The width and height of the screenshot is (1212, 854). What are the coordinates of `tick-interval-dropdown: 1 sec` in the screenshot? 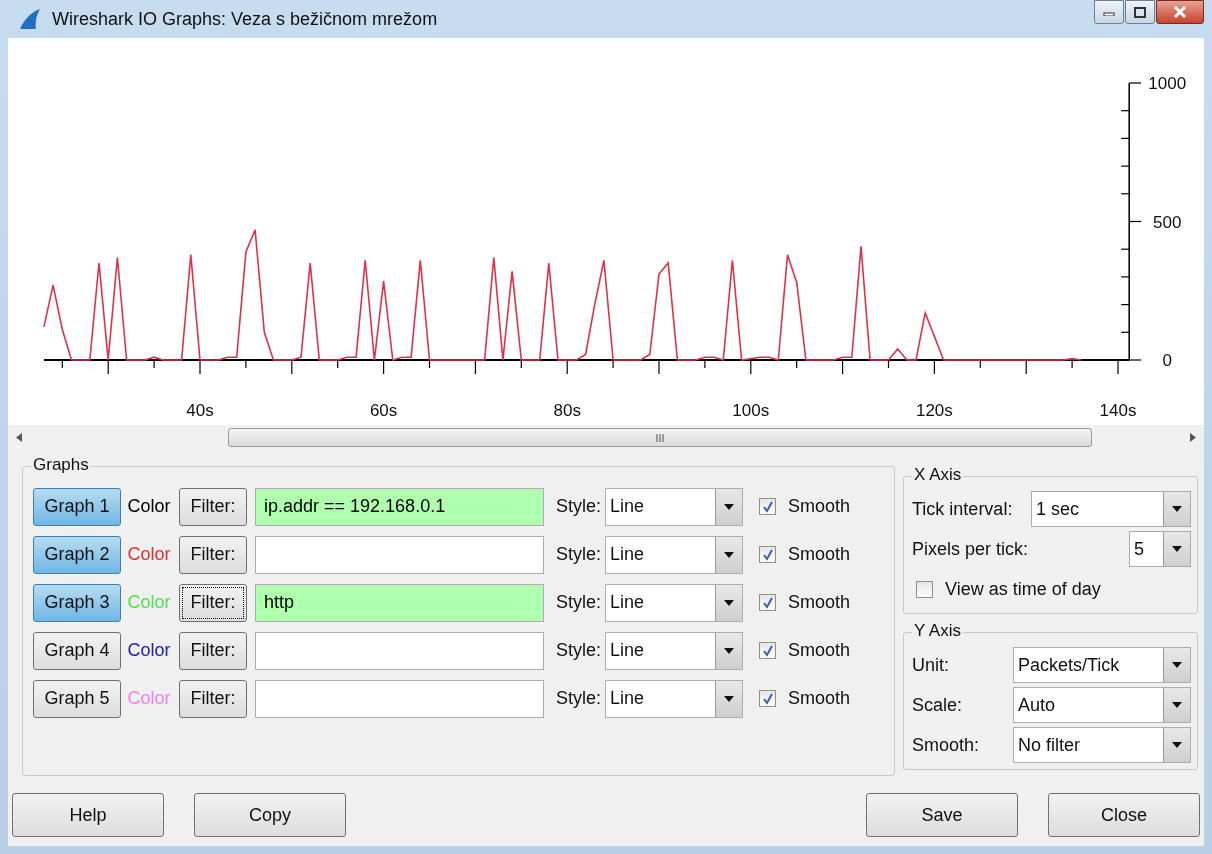 It's located at (1111, 509).